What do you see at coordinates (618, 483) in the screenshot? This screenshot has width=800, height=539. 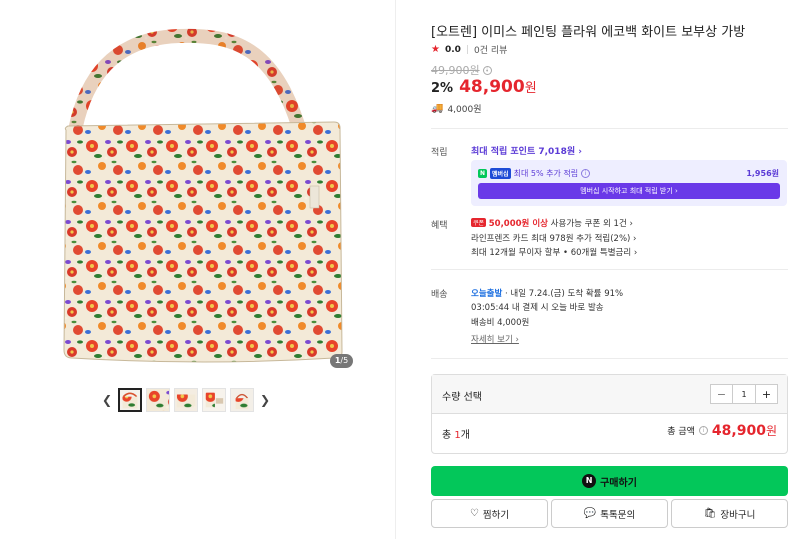 I see `buy-button-label: 구매하기` at bounding box center [618, 483].